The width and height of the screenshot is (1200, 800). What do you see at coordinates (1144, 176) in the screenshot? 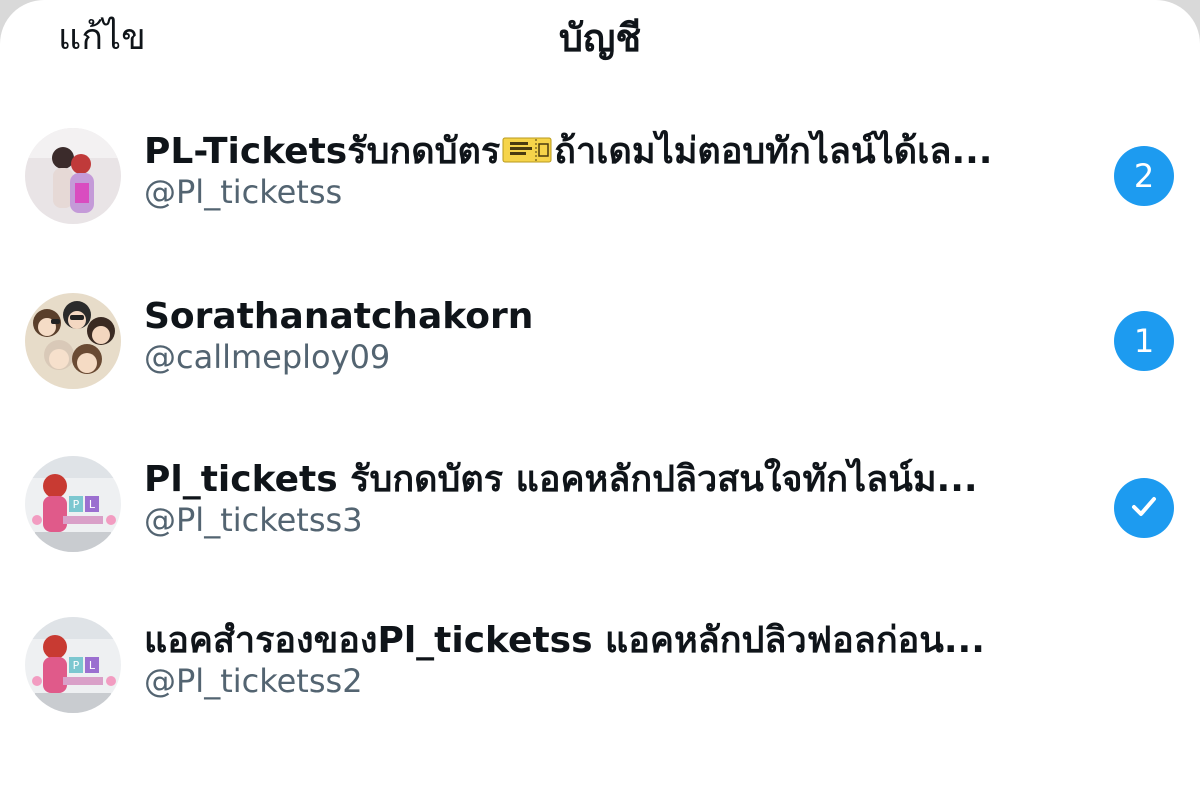
I see `notification-badge: 2` at bounding box center [1144, 176].